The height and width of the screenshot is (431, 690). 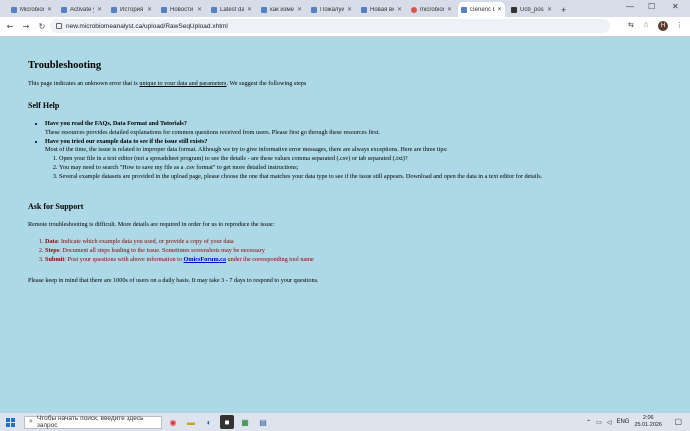 What do you see at coordinates (56, 206) in the screenshot?
I see `support-heading: Ask for Support` at bounding box center [56, 206].